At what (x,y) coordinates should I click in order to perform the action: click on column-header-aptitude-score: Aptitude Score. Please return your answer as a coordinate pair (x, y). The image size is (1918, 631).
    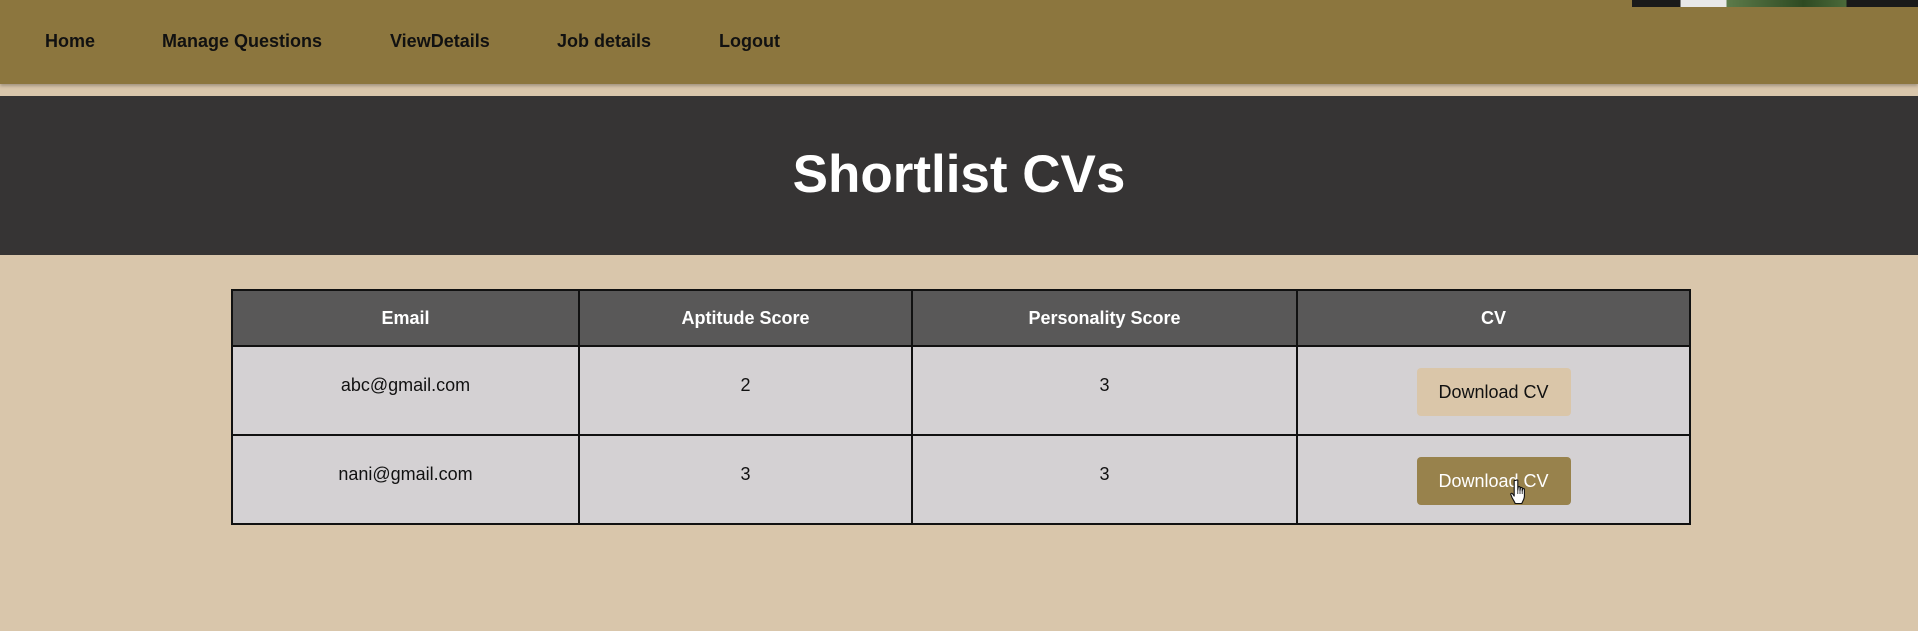
    Looking at the image, I should click on (745, 318).